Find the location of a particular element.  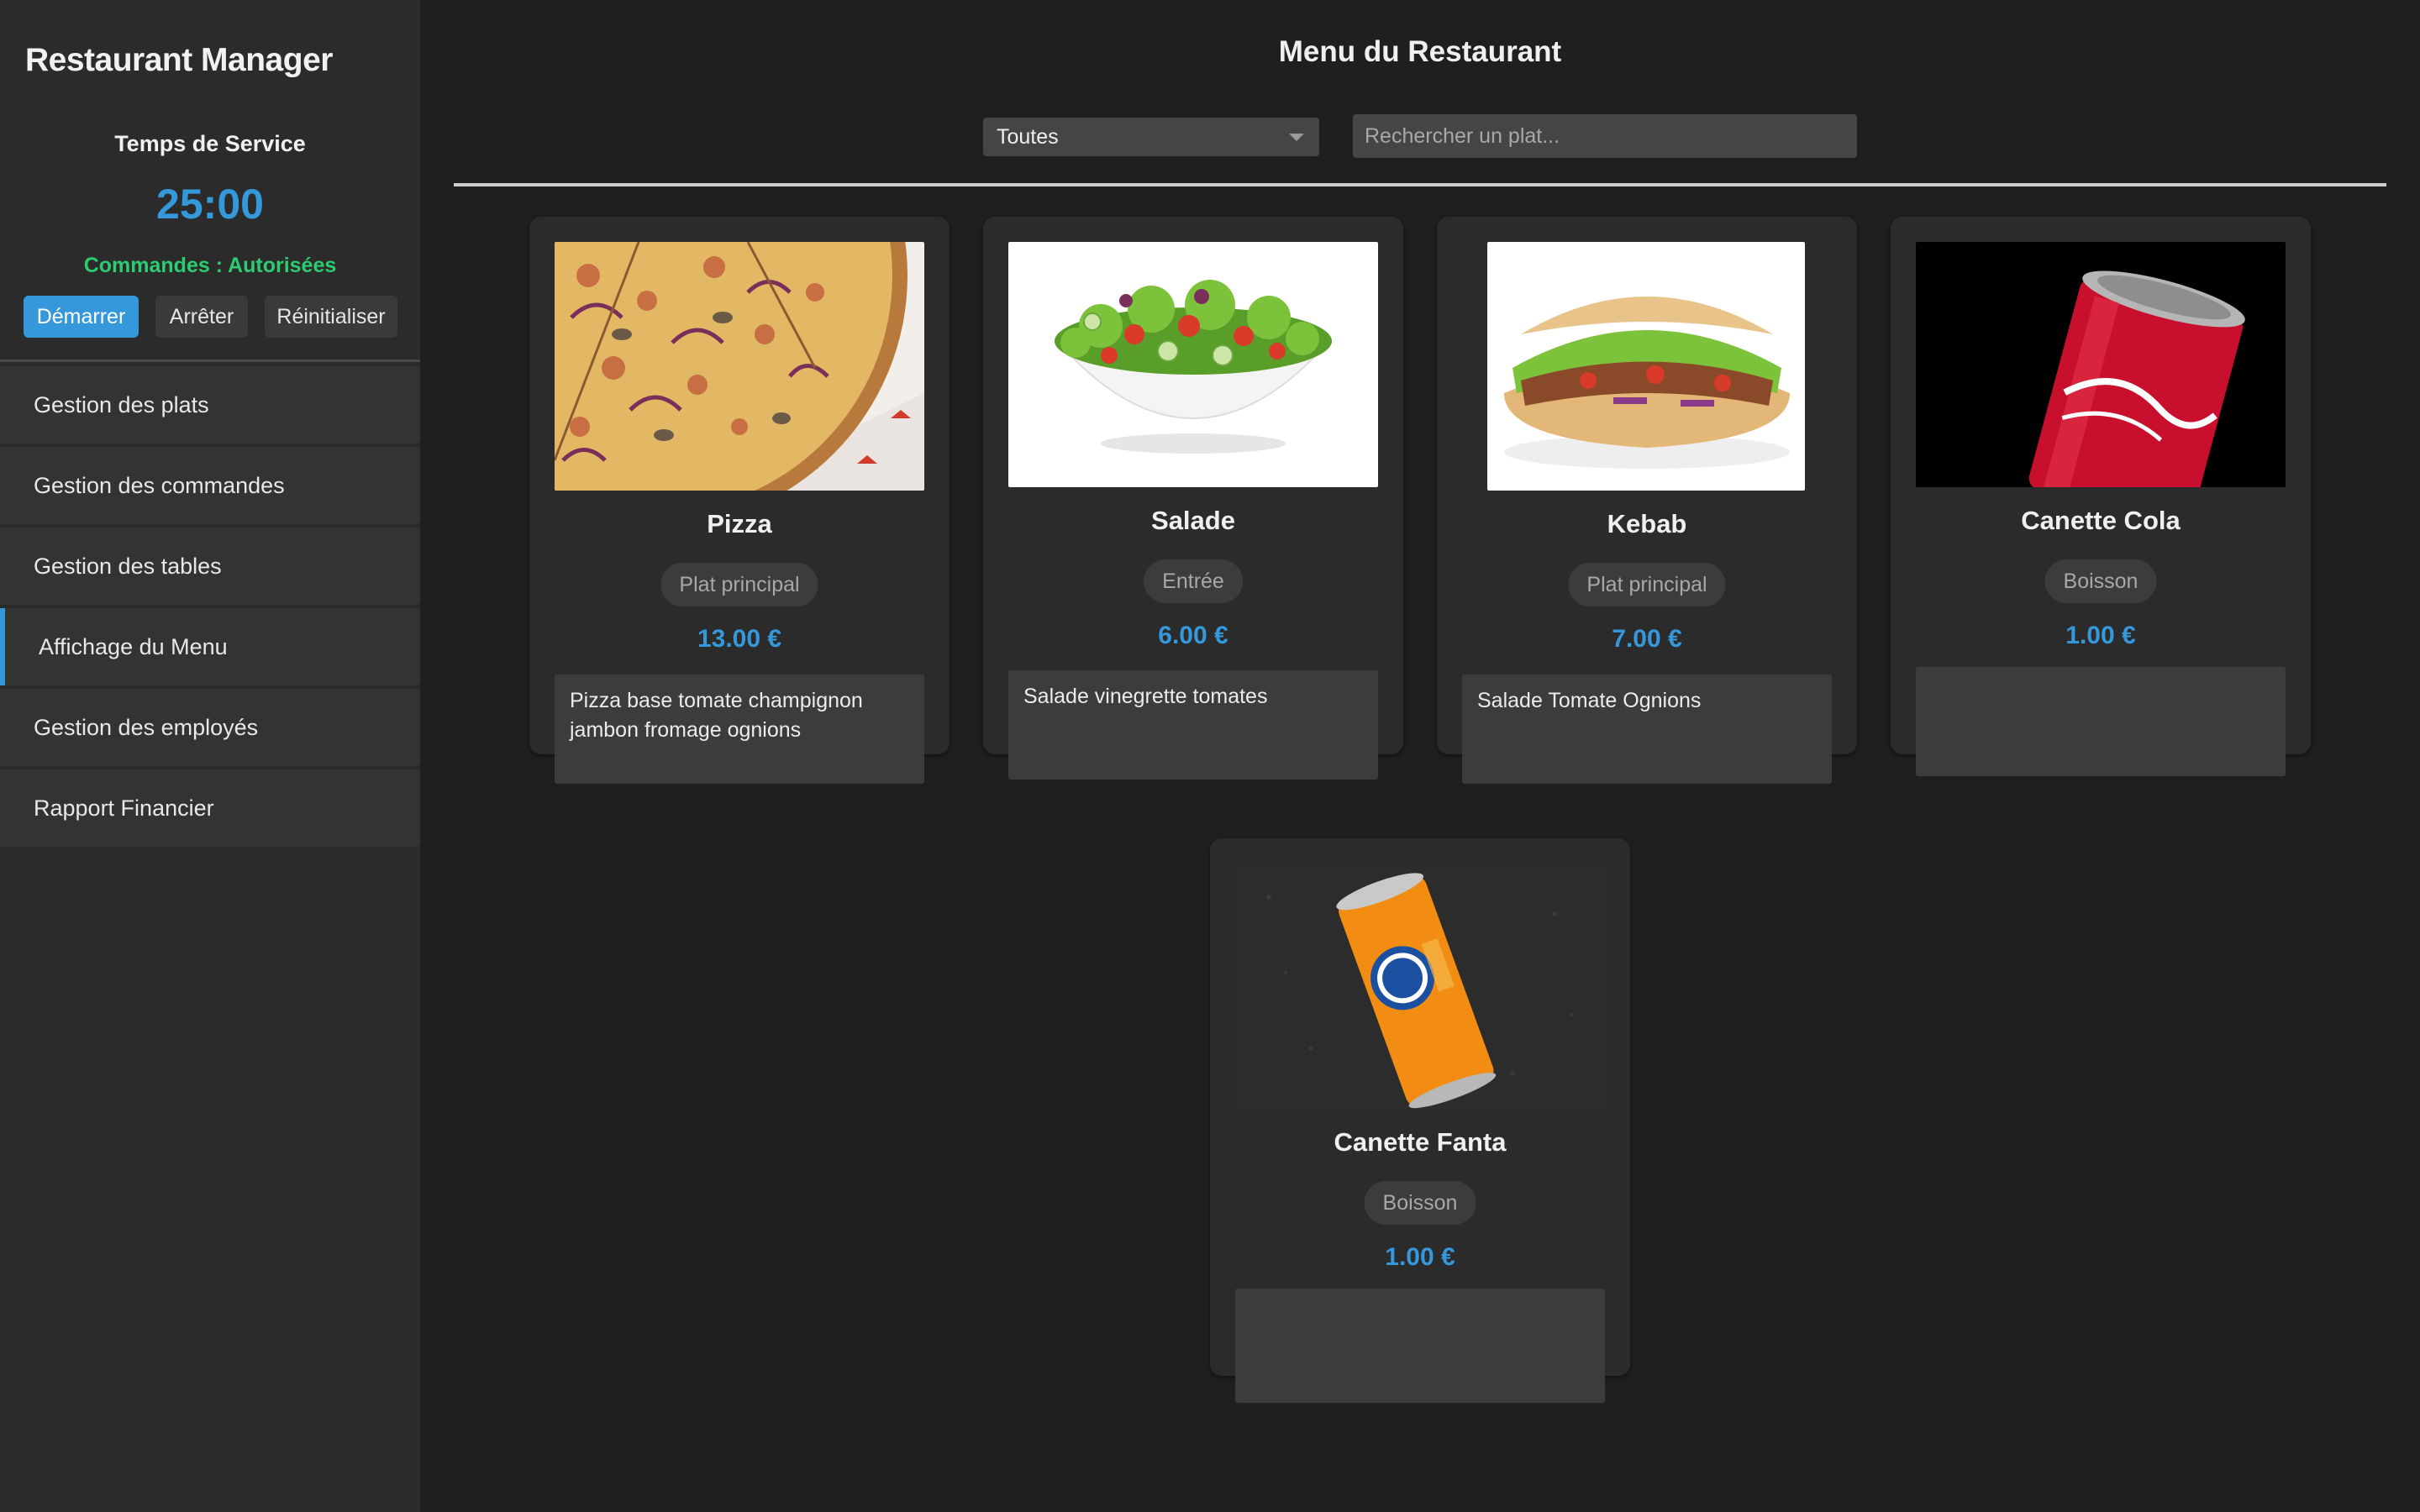

salad-bowl-image is located at coordinates (1193, 364).